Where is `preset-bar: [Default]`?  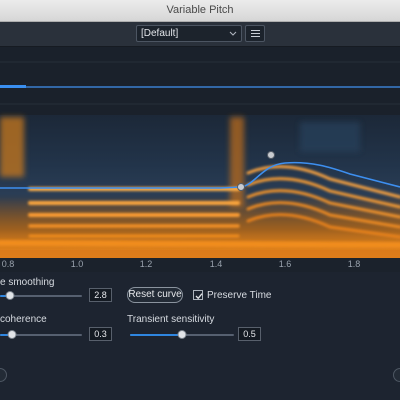
preset-bar: [Default] is located at coordinates (200, 34).